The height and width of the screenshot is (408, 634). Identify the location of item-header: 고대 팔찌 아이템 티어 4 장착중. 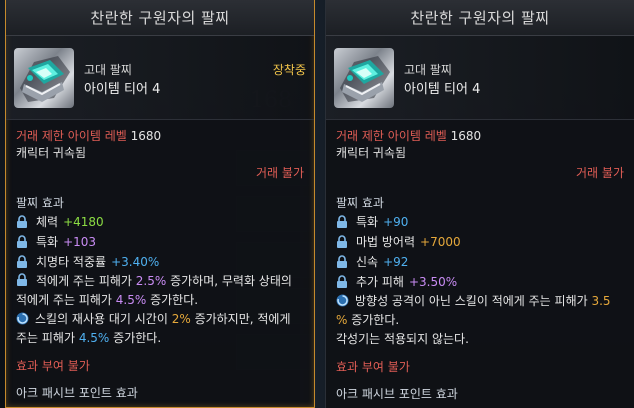
(160, 78).